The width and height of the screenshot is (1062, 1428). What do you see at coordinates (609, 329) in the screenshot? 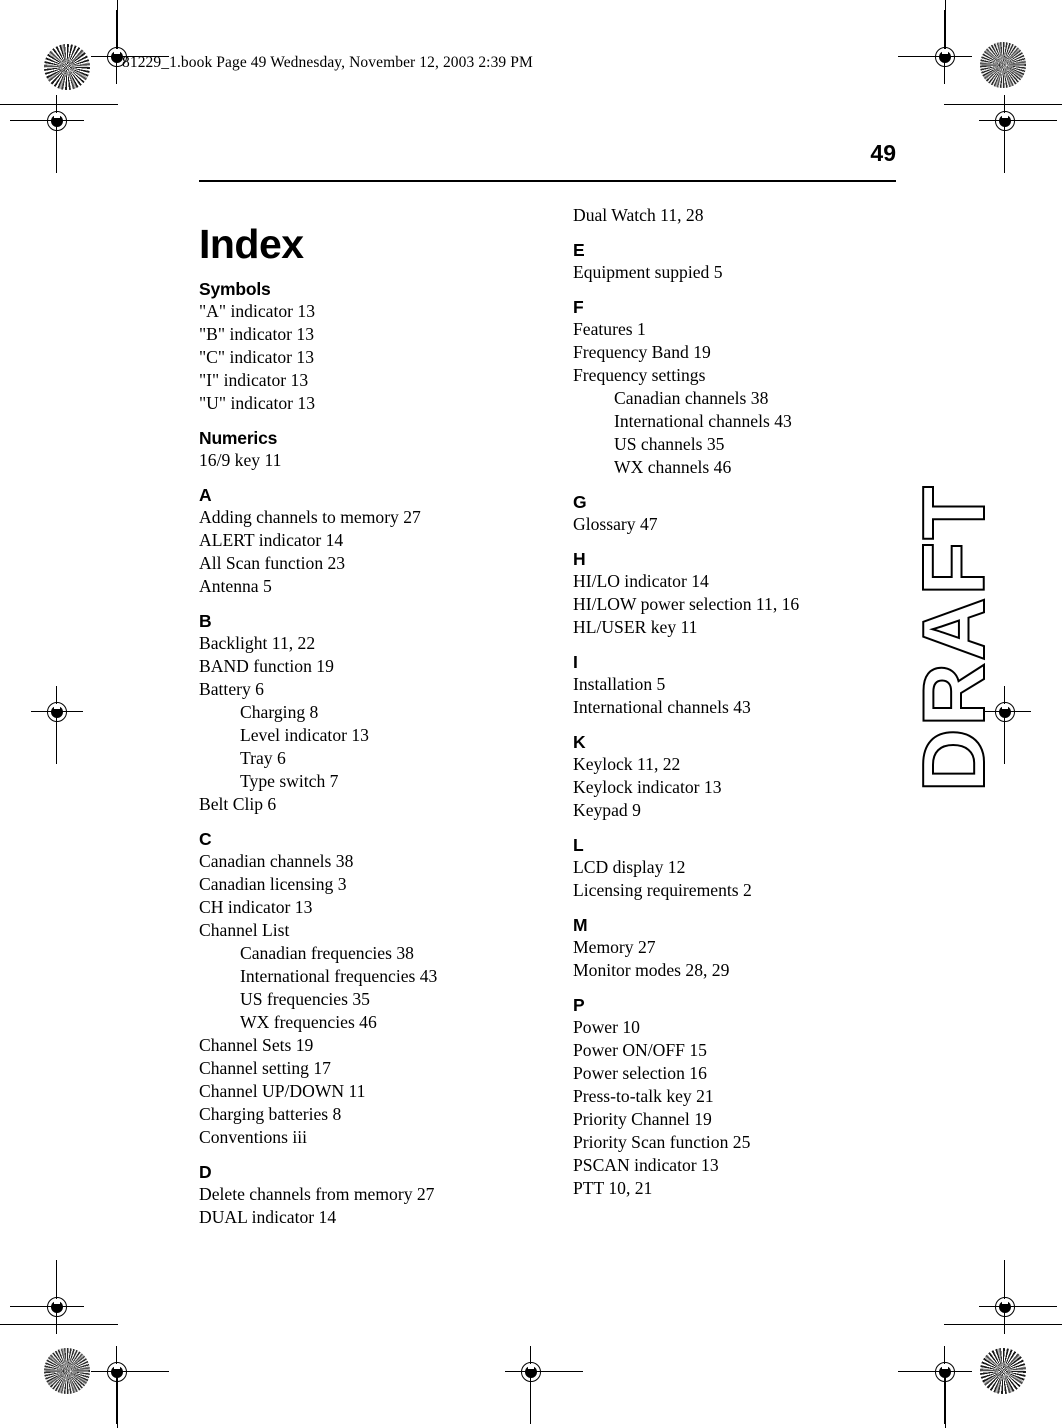
I see `index-entry: Features 1` at bounding box center [609, 329].